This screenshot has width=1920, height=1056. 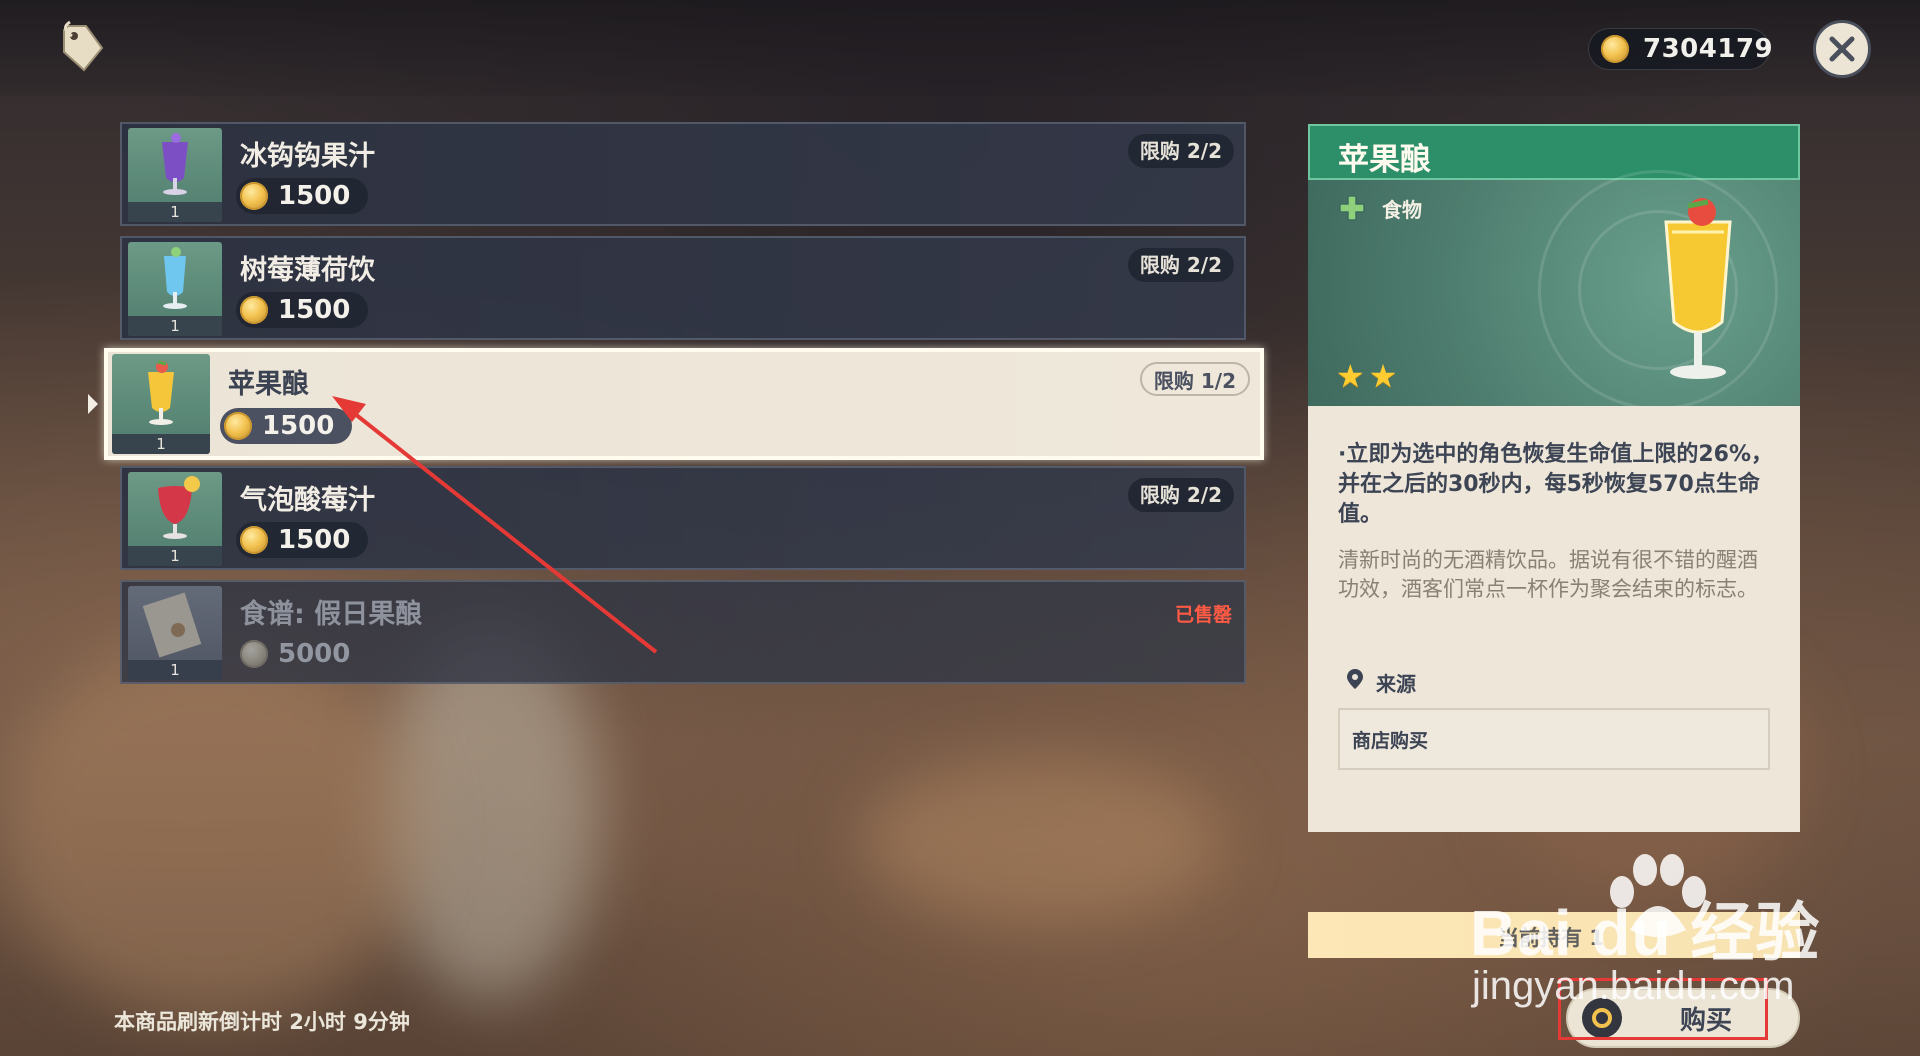 I want to click on item-name: 树莓薄荷饮, so click(x=307, y=270).